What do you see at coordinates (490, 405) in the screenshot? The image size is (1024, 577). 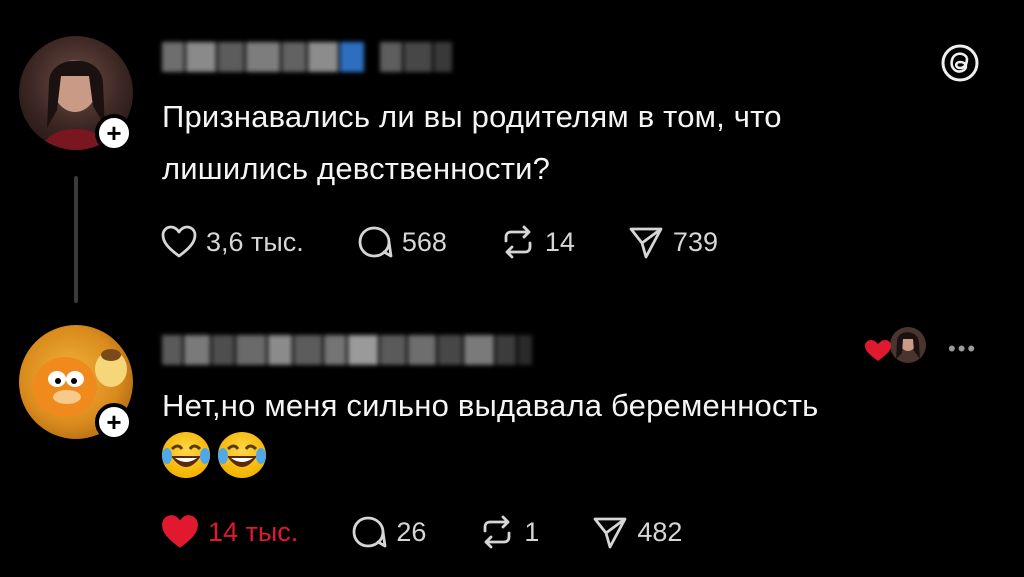 I see `post-text-line: Нет,но меня сильно выдавала беременность` at bounding box center [490, 405].